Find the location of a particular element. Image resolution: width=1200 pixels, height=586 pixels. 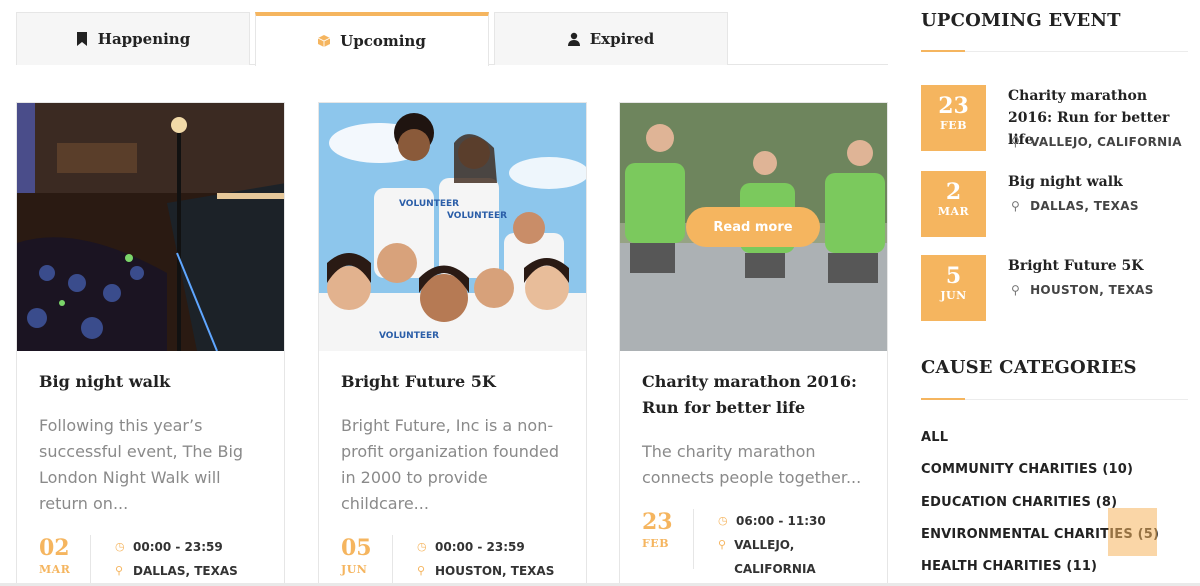

upcoming-event-item: 2 MAR Big night walk ⚲ DALLAS, TEXAS is located at coordinates (1054, 204).